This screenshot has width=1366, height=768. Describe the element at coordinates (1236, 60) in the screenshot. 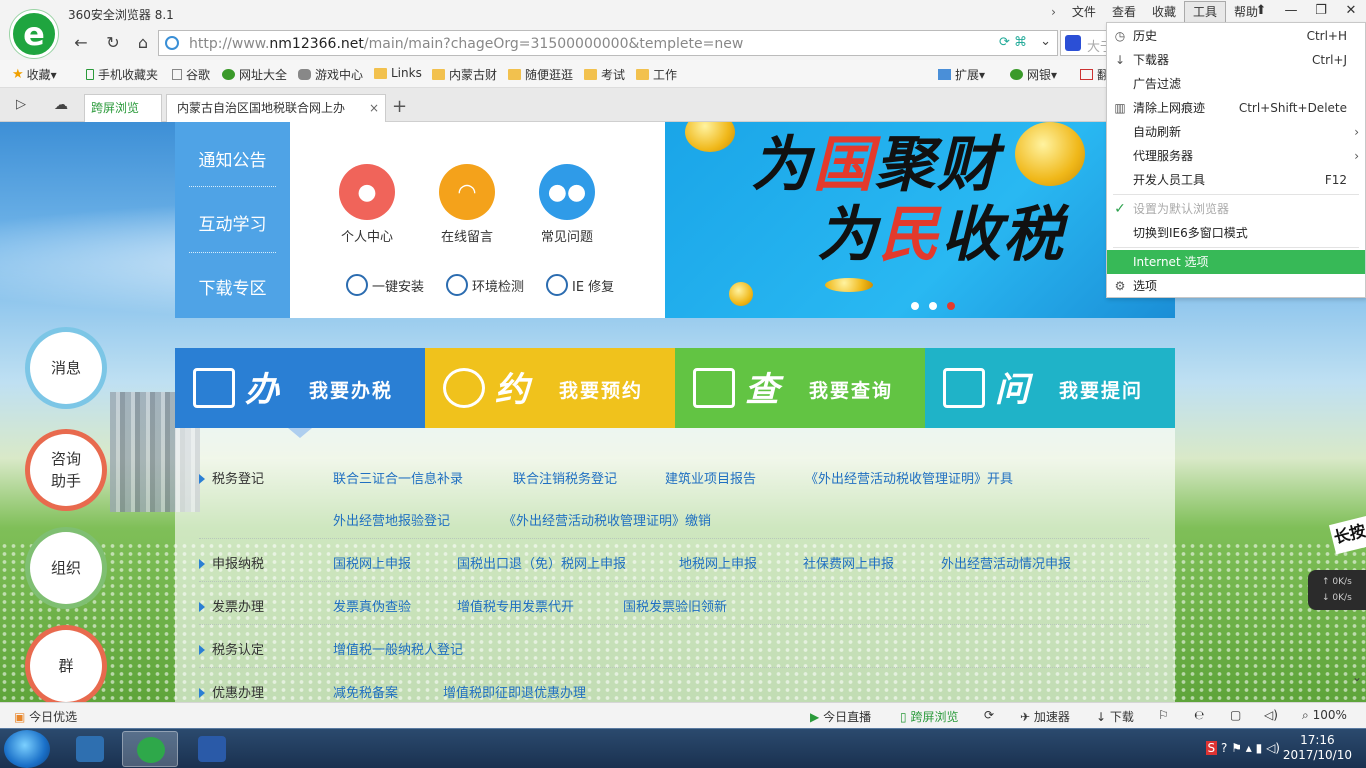

I see `menu-item-downloader: ↓ 下载器 Ctrl+J` at that location.